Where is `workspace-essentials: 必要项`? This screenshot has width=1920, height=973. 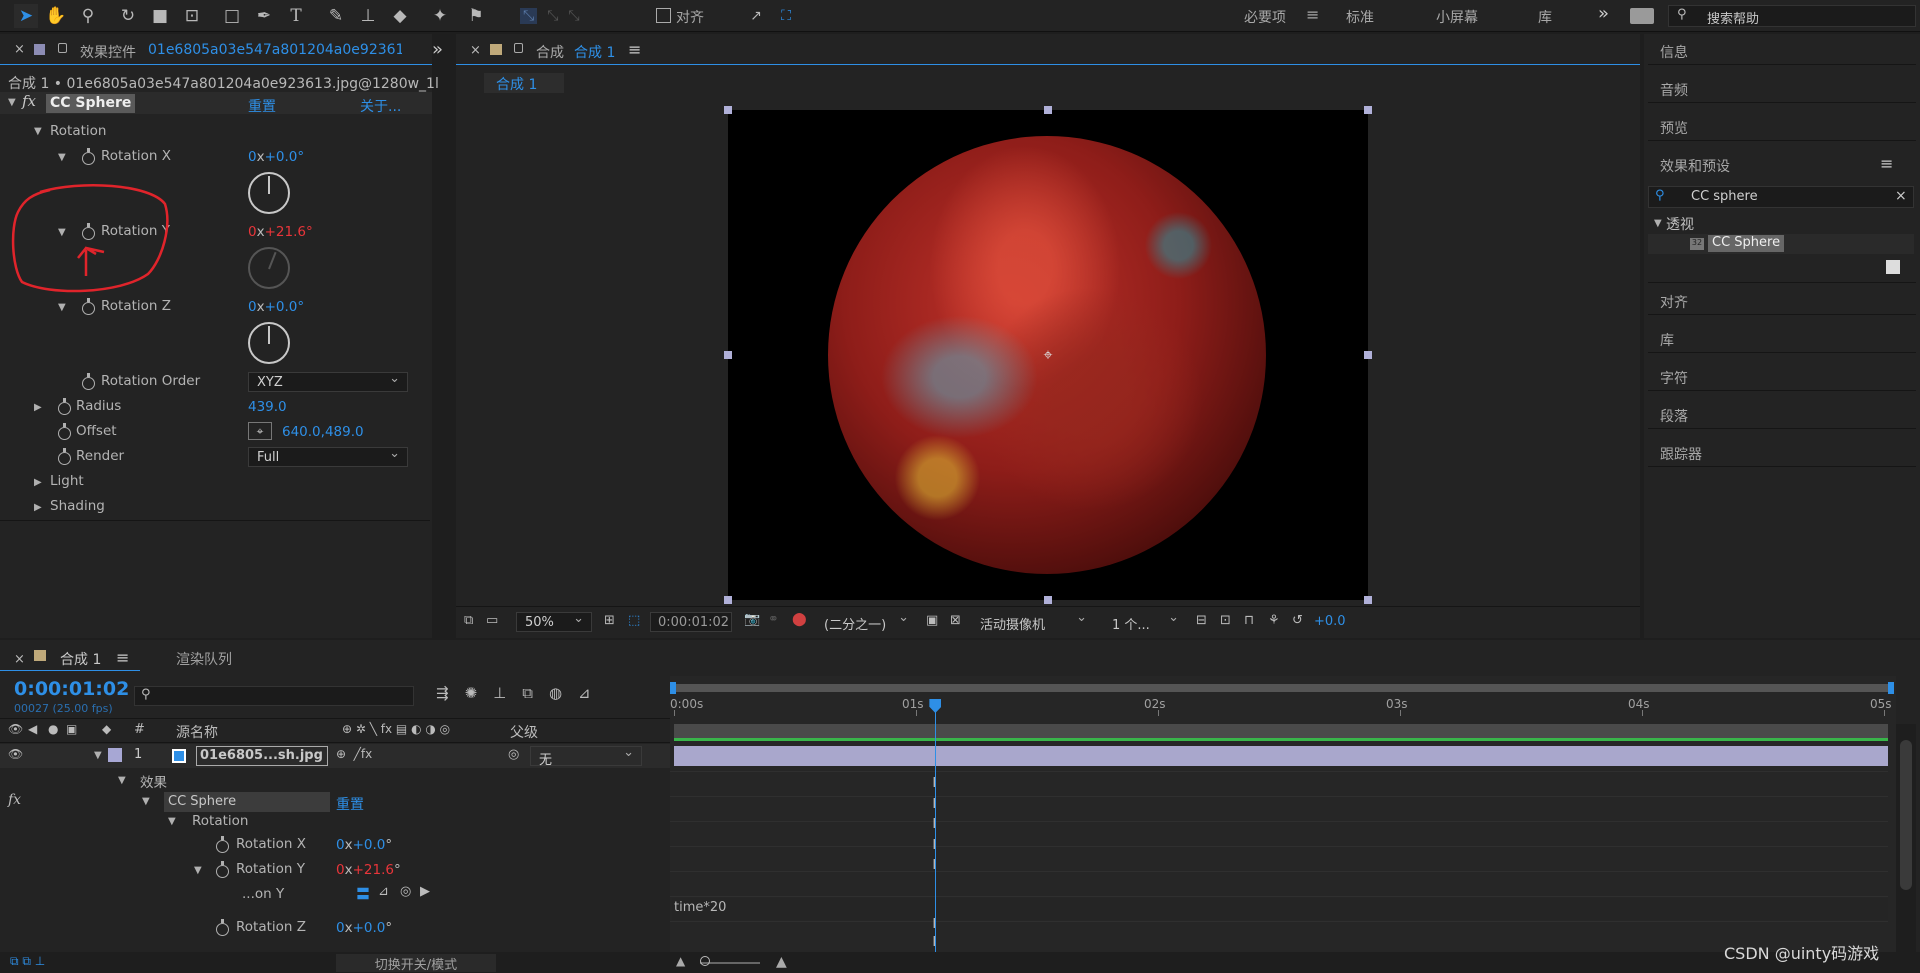
workspace-essentials: 必要项 is located at coordinates (1265, 17).